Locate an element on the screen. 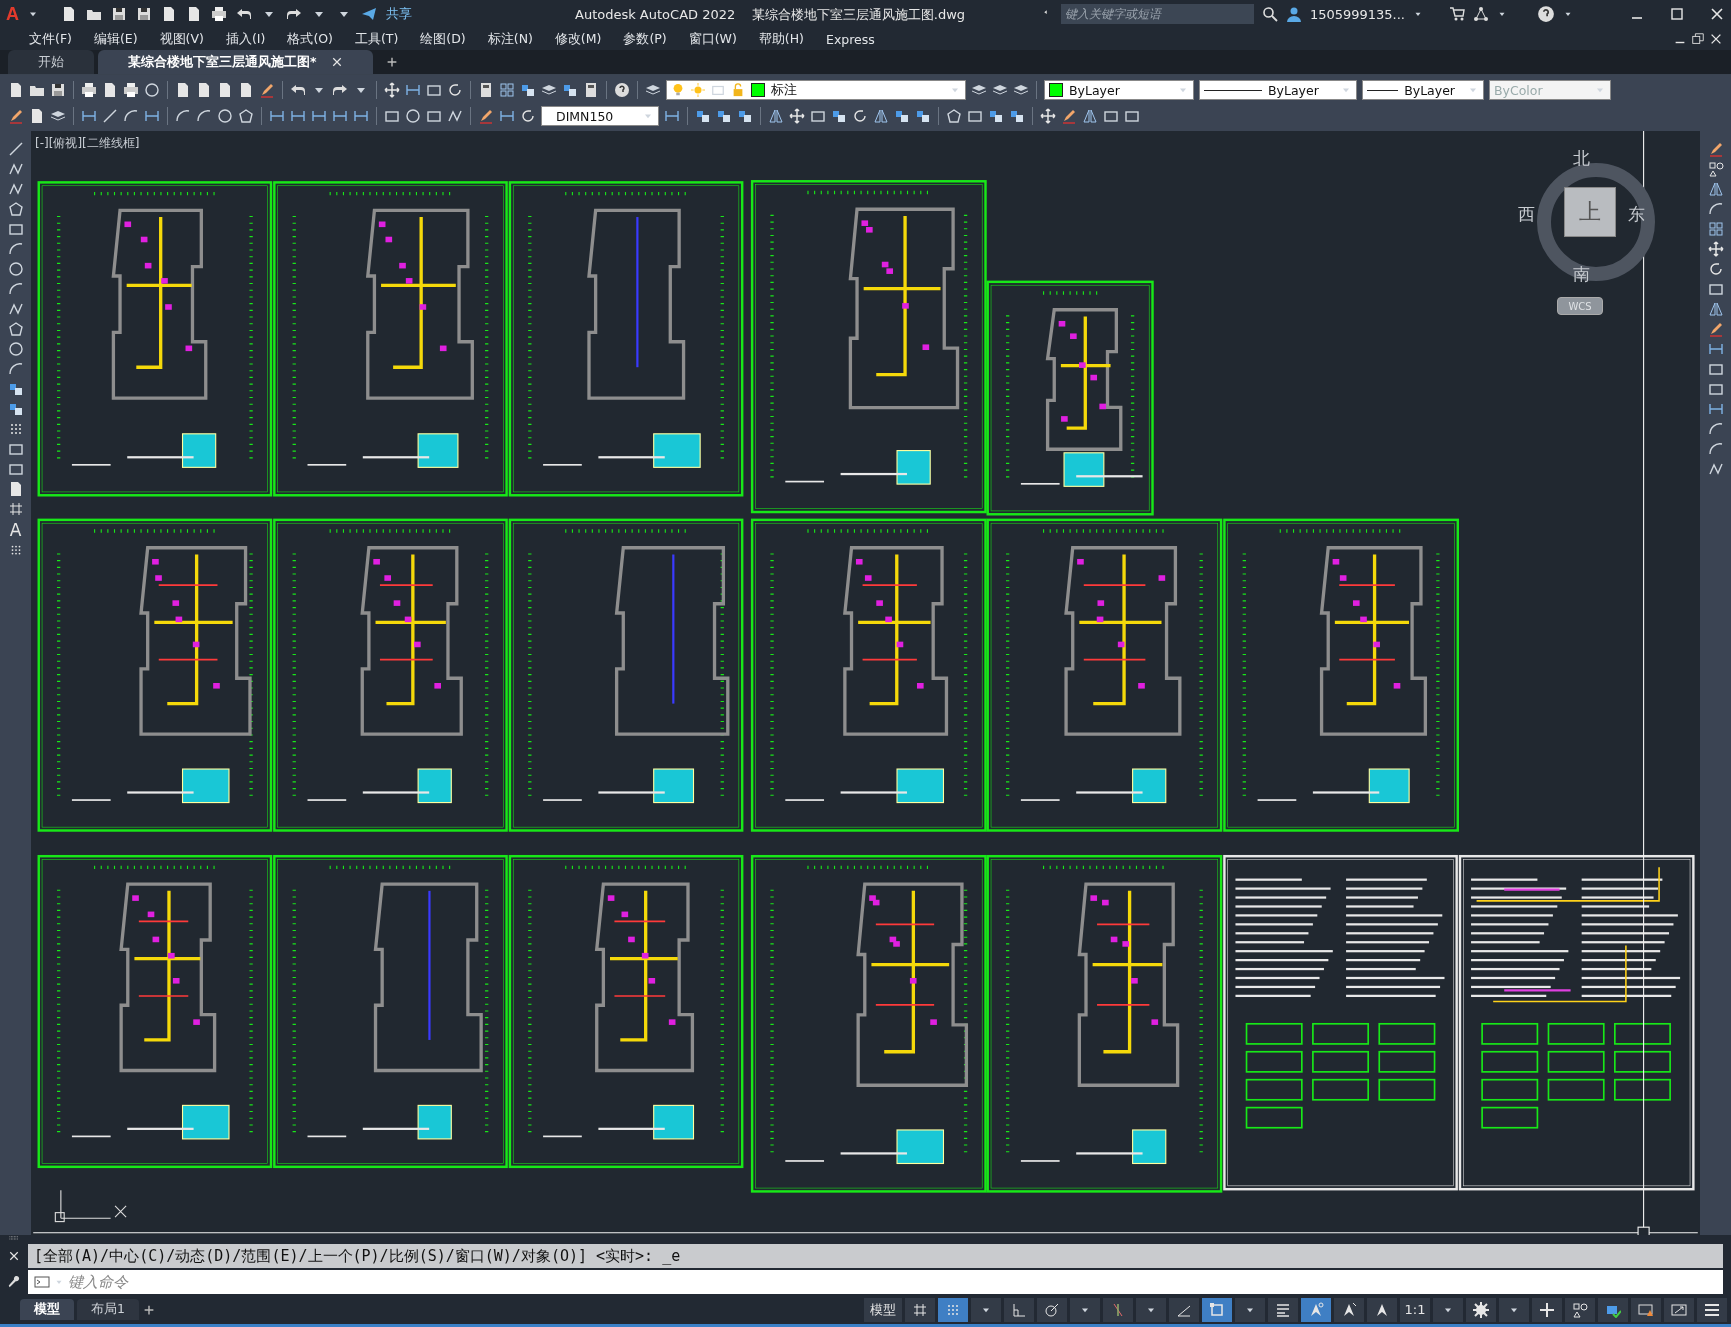 The height and width of the screenshot is (1327, 1731). array-icon is located at coordinates (1715, 229).